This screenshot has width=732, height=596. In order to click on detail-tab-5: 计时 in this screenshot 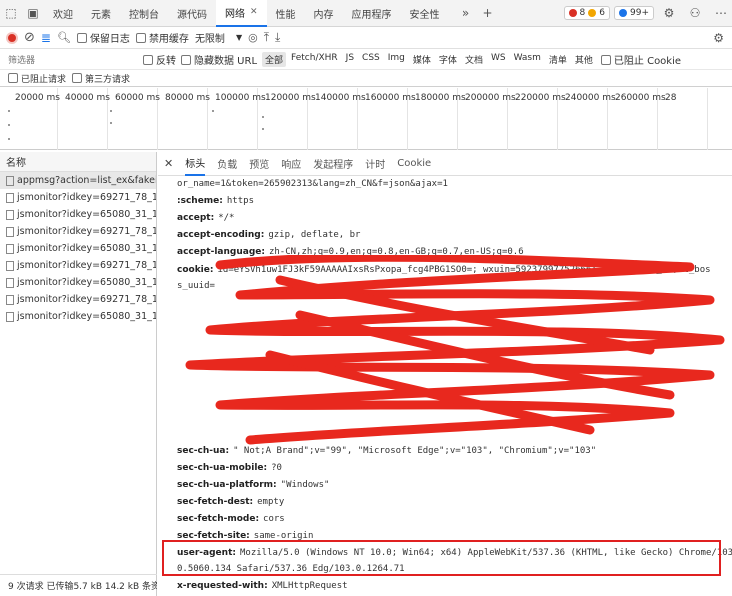, I will do `click(375, 164)`.